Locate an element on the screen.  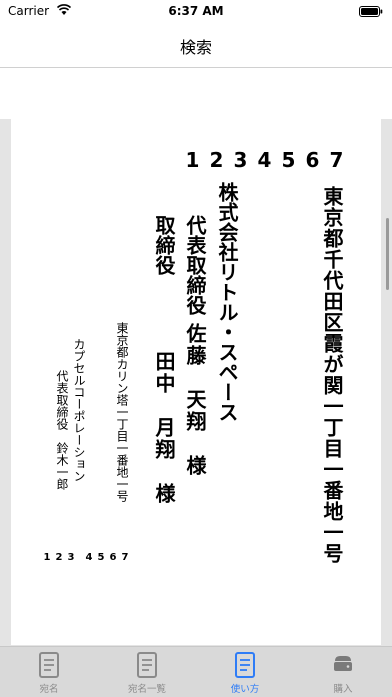
tab-address: 宛名 is located at coordinates (49, 672).